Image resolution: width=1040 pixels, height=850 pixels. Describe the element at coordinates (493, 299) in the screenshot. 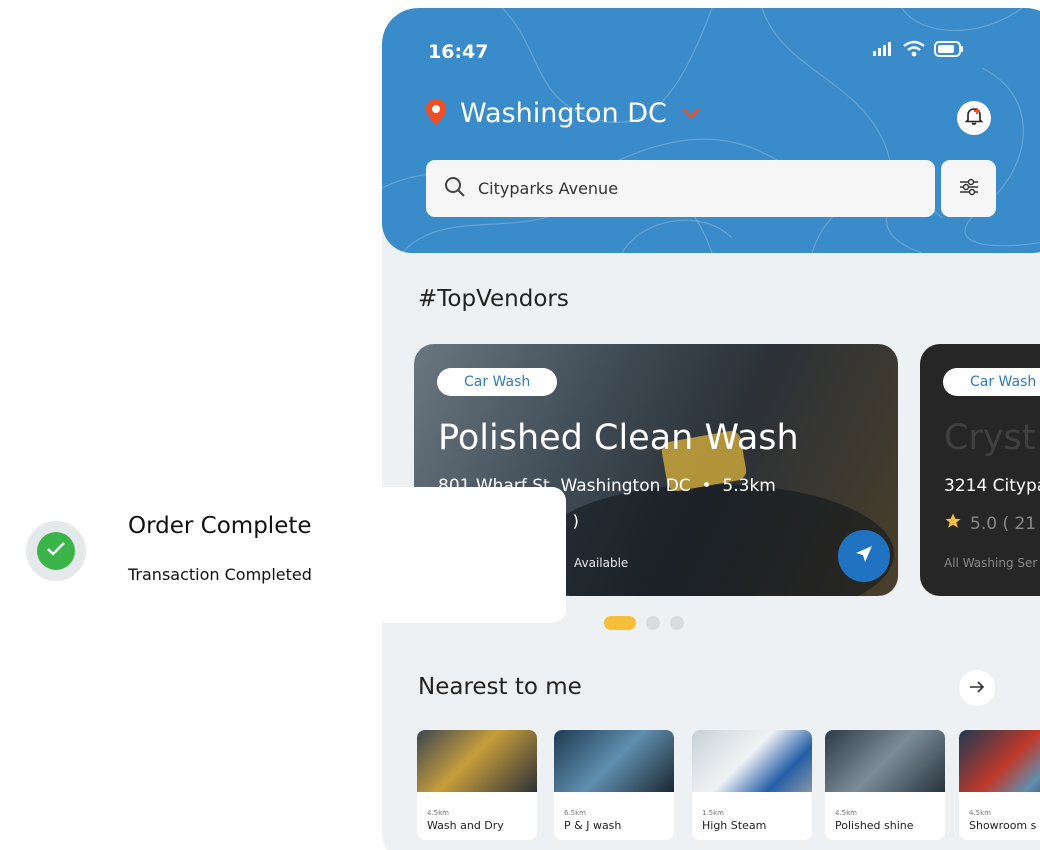

I see `top-vendors-title: #TopVendors` at that location.